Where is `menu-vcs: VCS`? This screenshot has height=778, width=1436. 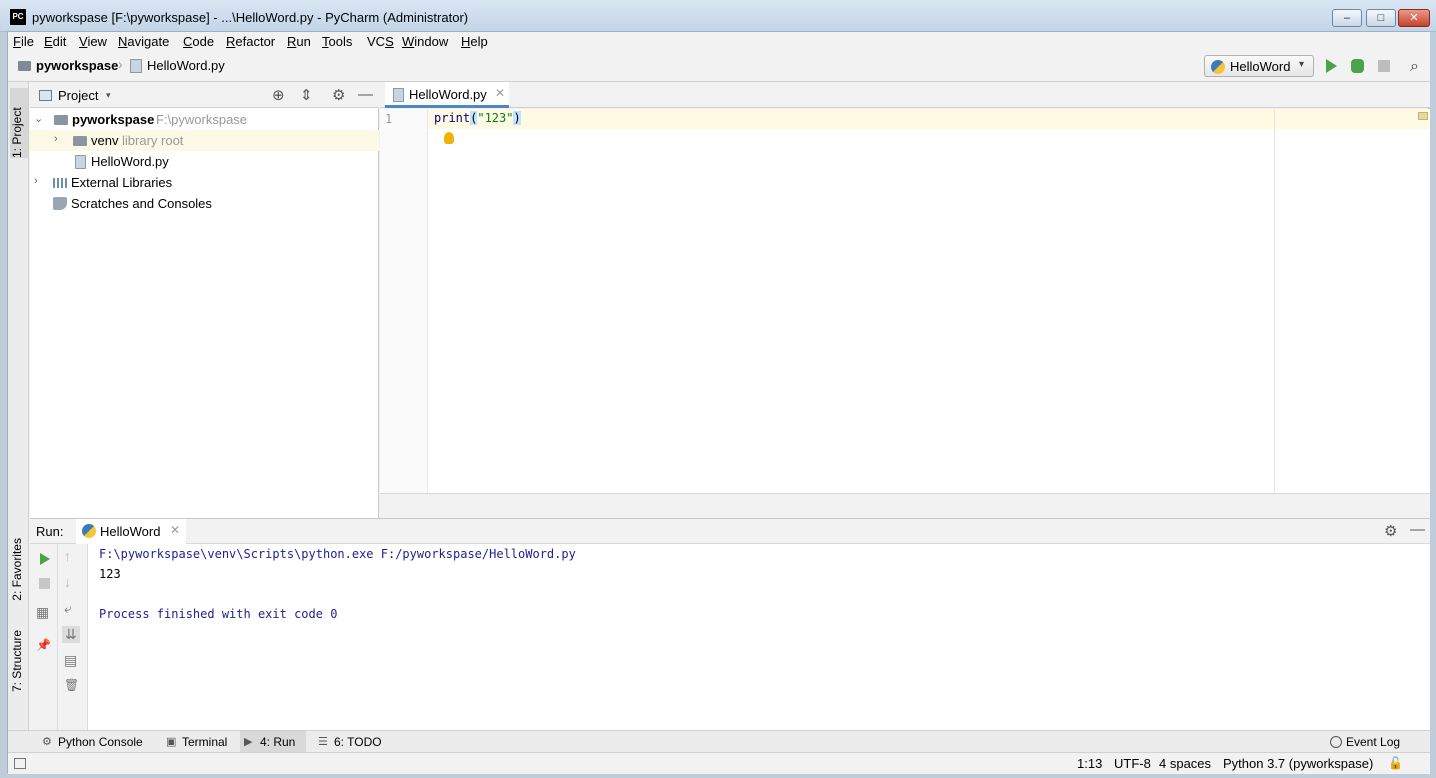 menu-vcs: VCS is located at coordinates (380, 41).